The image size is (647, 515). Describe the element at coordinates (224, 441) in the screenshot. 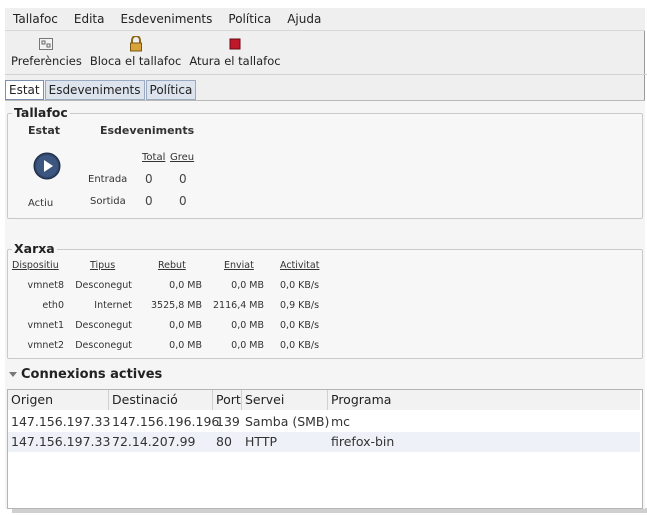

I see `connection-cell-port: 80` at that location.